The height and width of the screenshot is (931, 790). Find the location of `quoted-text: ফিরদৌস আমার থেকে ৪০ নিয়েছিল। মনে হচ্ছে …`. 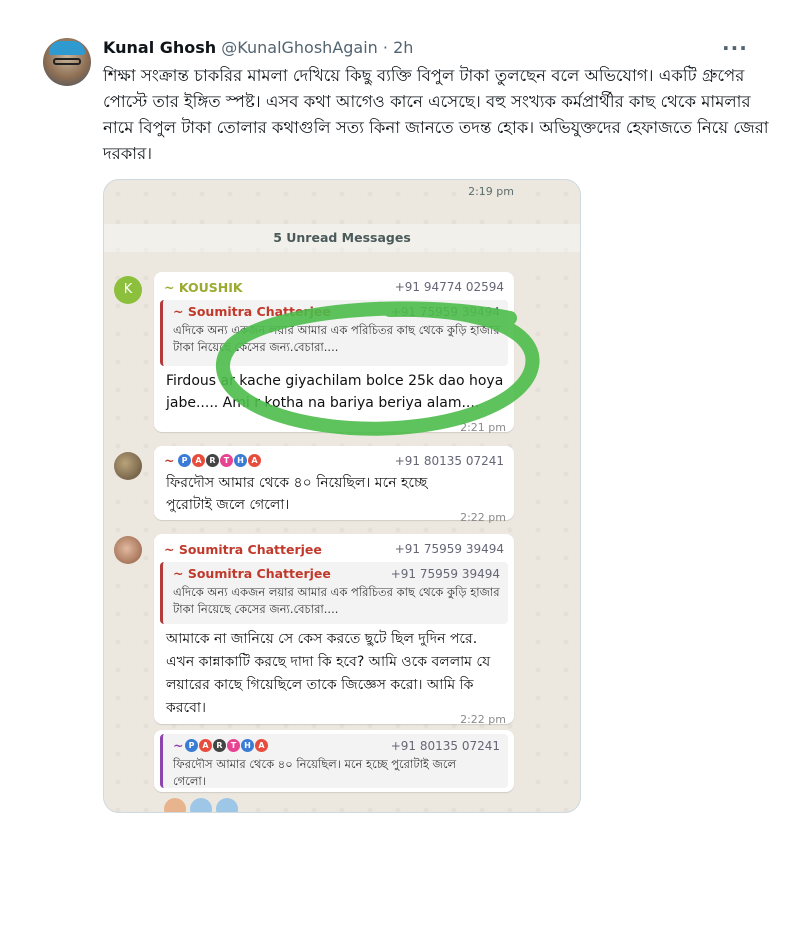

quoted-text: ফিরদৌস আমার থেকে ৪০ নিয়েছিল। মনে হচ্ছে … is located at coordinates (315, 772).